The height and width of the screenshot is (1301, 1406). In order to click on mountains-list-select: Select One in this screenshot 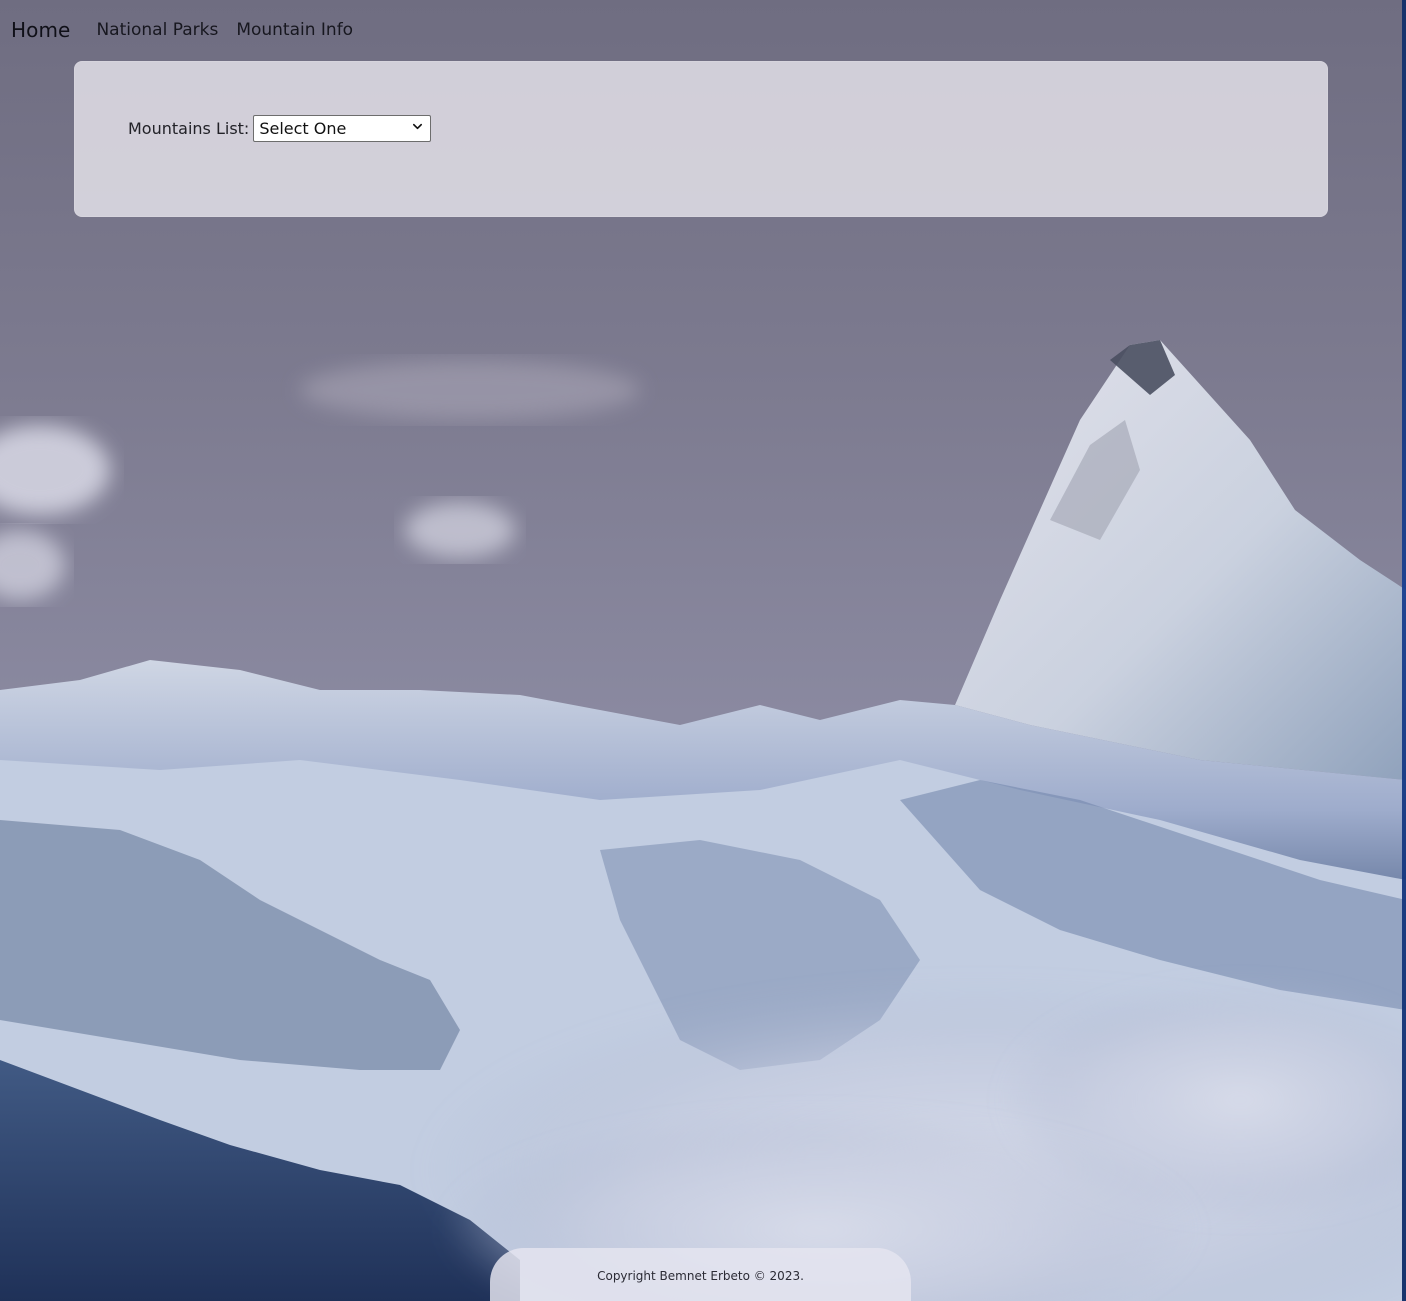, I will do `click(342, 128)`.